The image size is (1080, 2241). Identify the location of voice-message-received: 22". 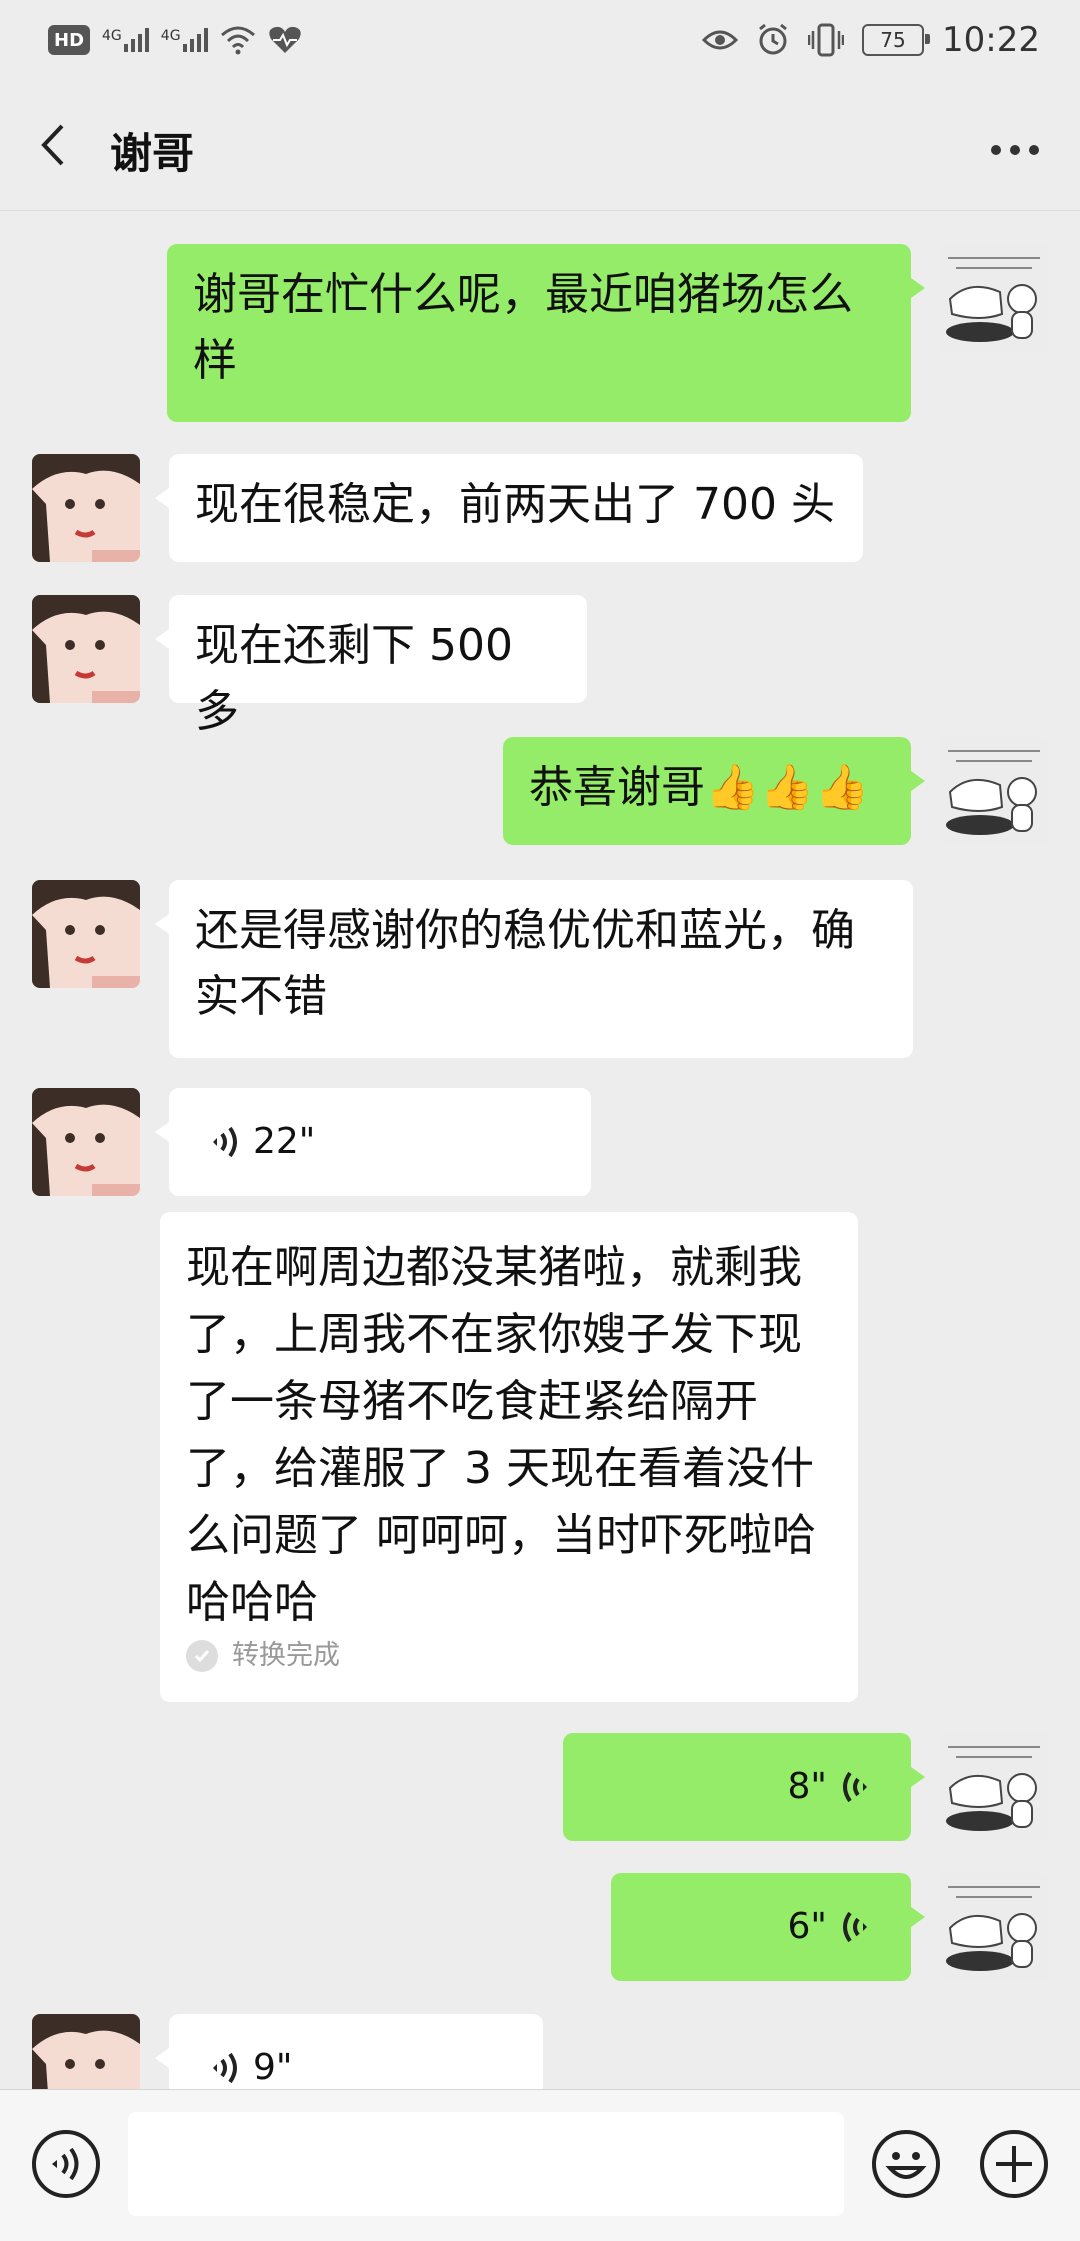
(373, 1142).